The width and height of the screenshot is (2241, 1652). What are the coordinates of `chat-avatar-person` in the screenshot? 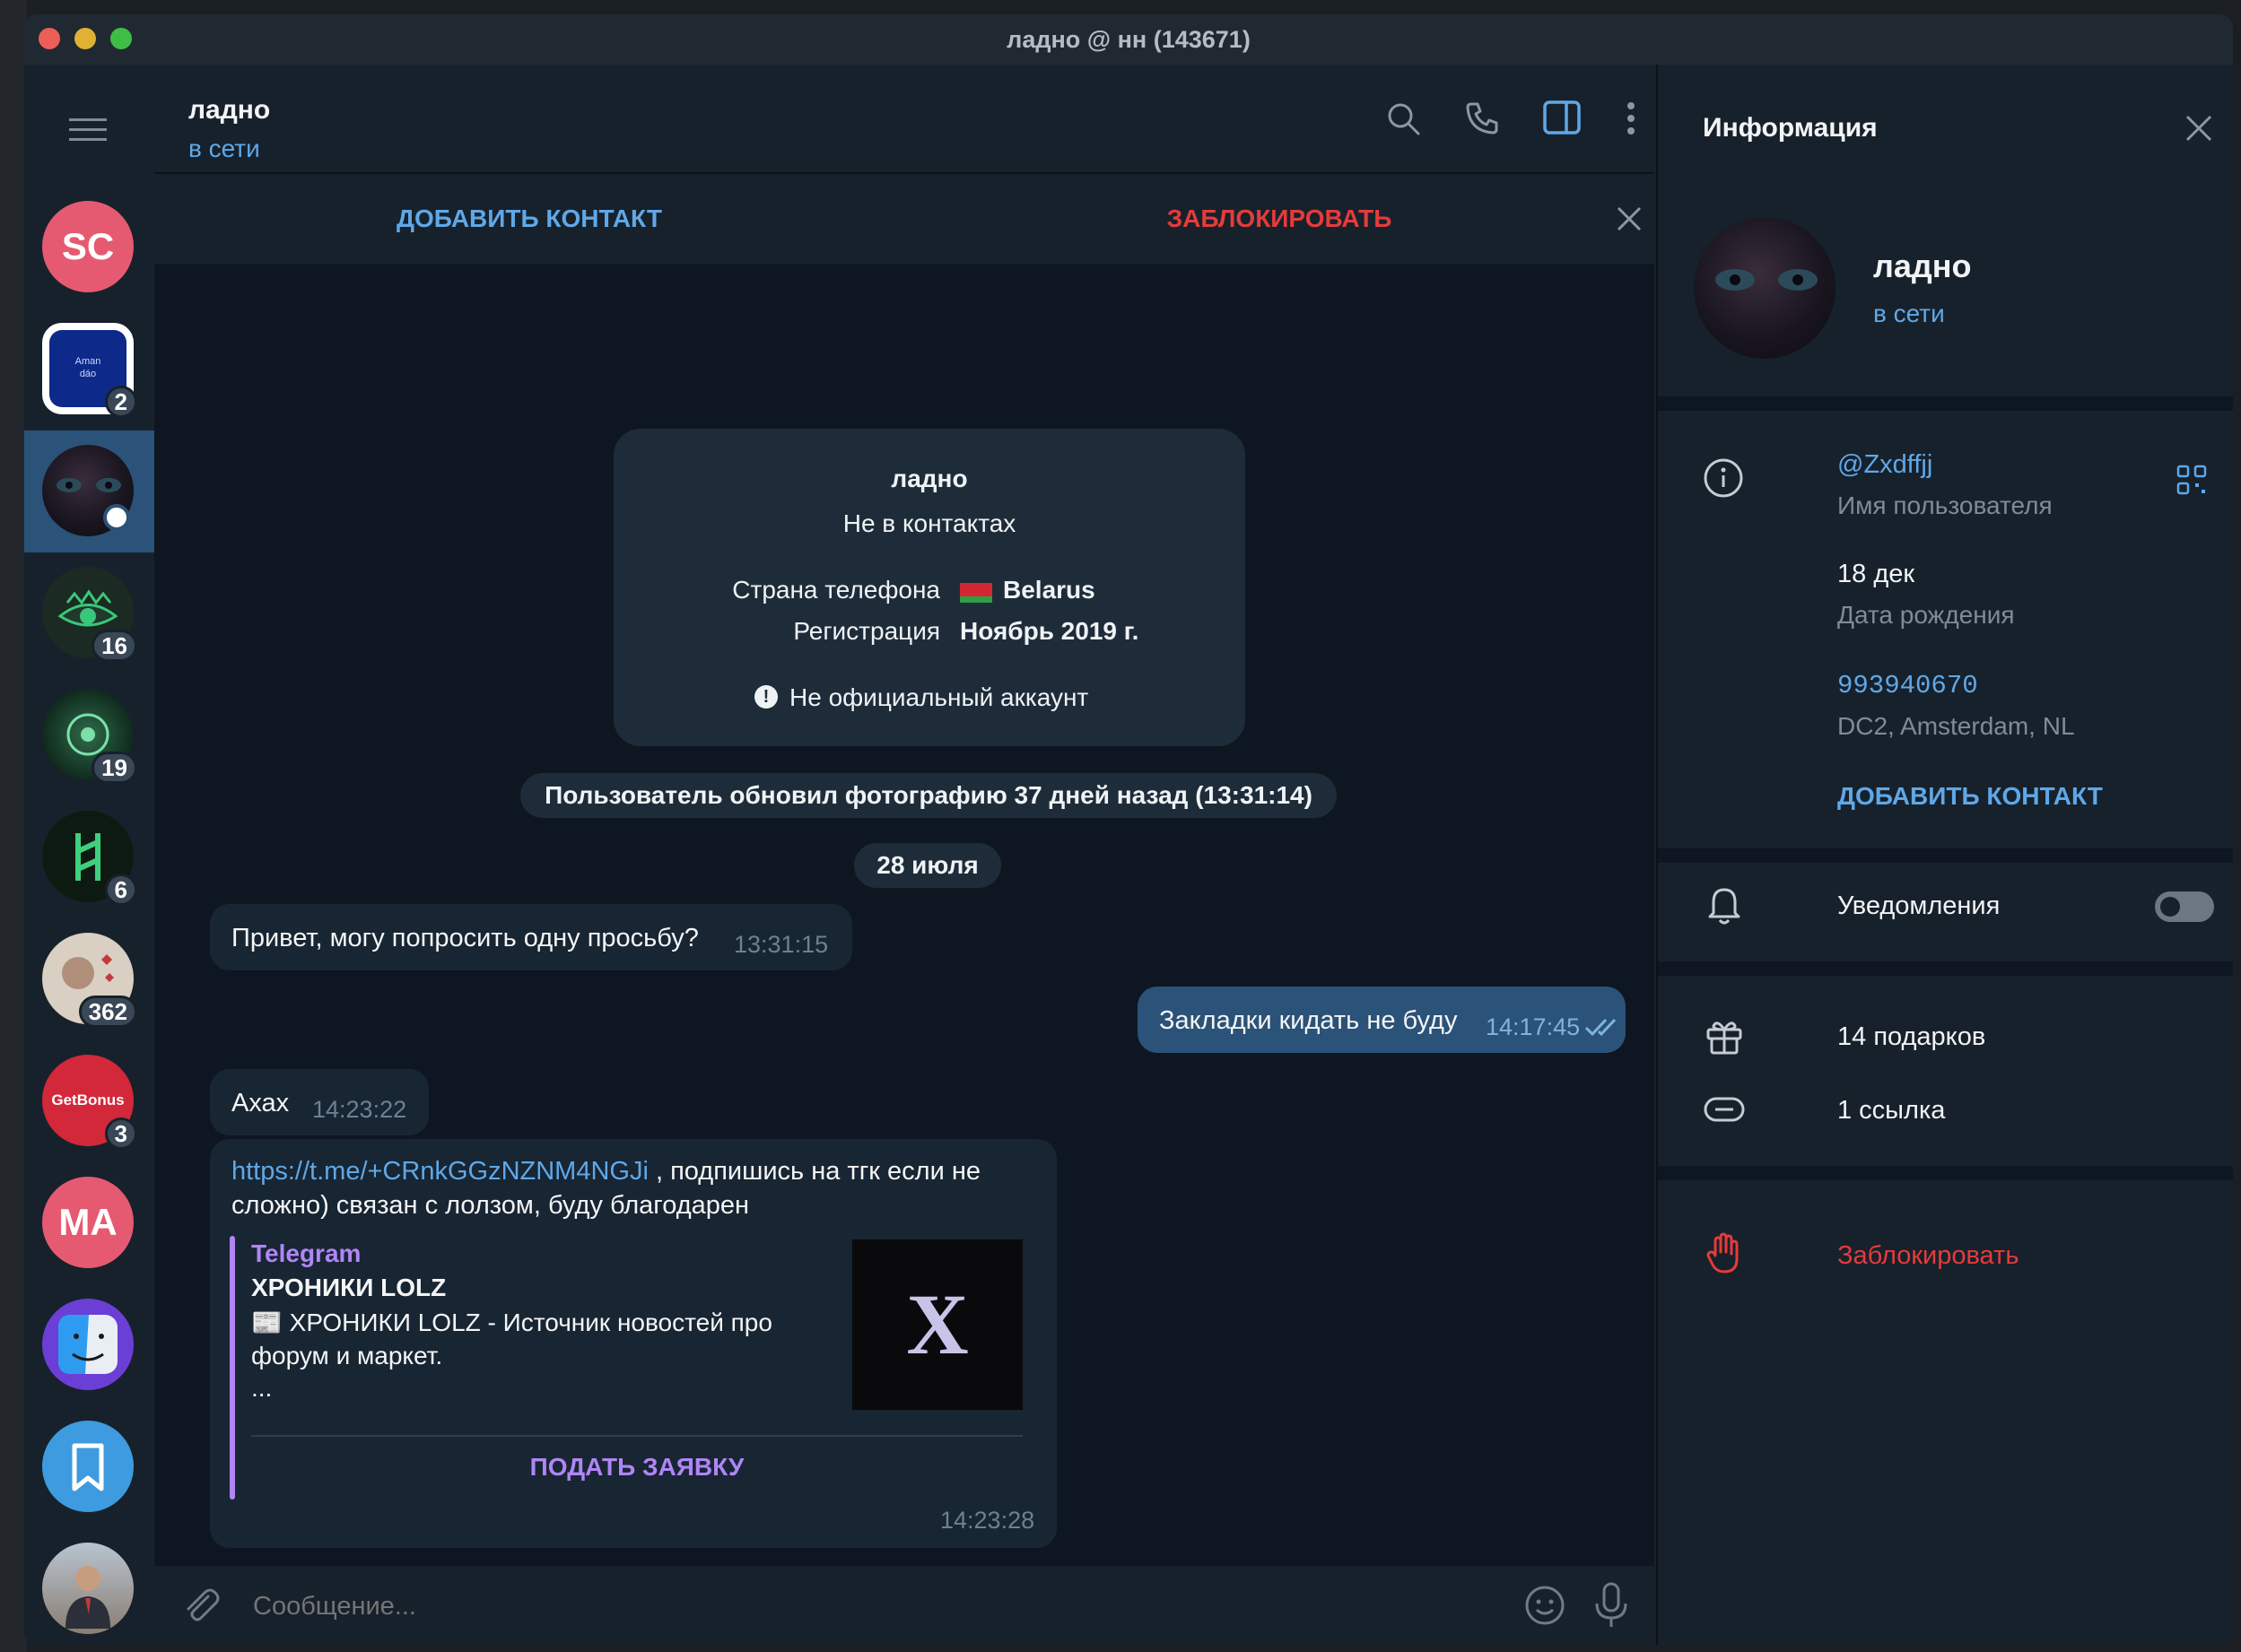 It's located at (88, 1588).